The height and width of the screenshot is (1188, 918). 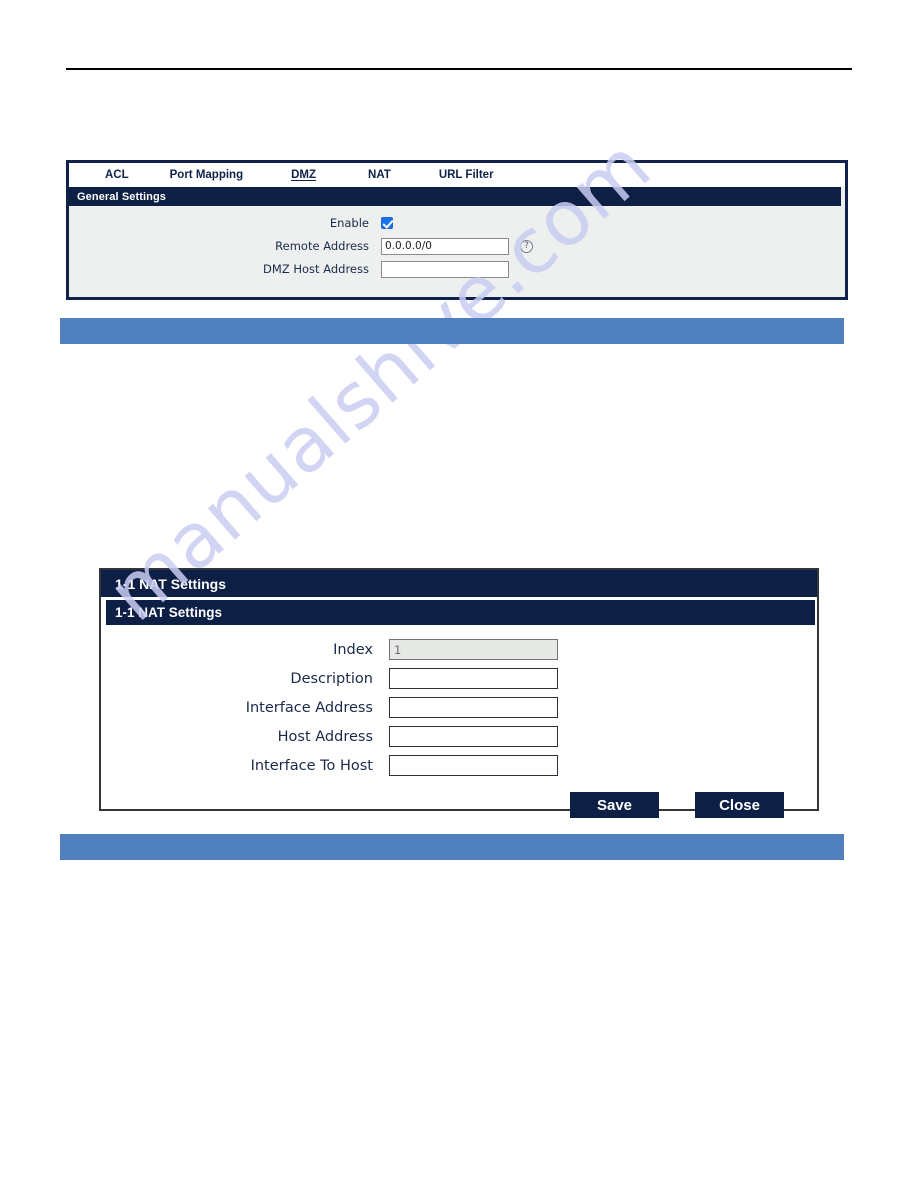 I want to click on tab-dmz: DMZ, so click(x=303, y=175).